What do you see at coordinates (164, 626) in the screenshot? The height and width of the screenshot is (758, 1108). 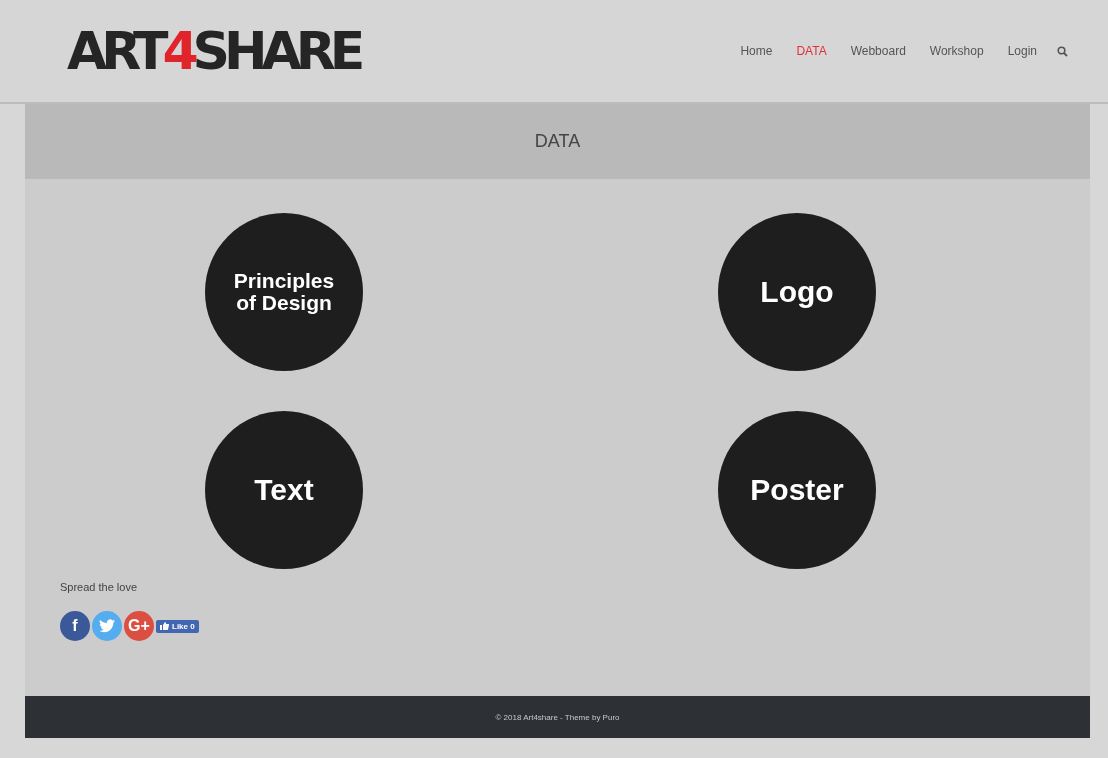 I see `thumbs-up-icon` at bounding box center [164, 626].